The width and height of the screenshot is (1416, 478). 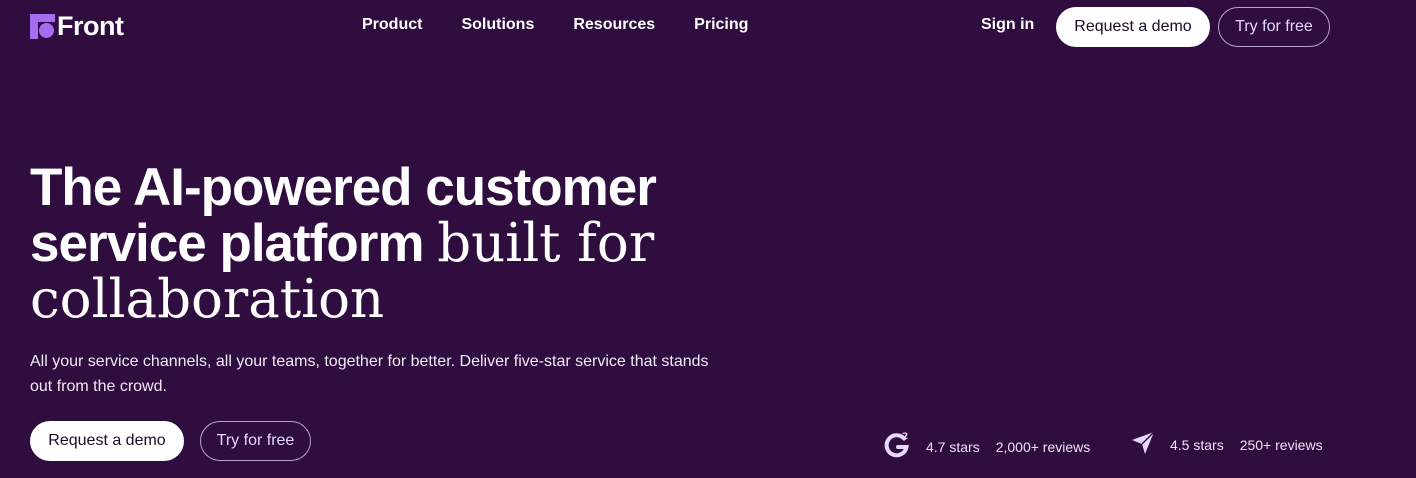 I want to click on capterra-reviews: 250+ reviews, so click(x=1281, y=444).